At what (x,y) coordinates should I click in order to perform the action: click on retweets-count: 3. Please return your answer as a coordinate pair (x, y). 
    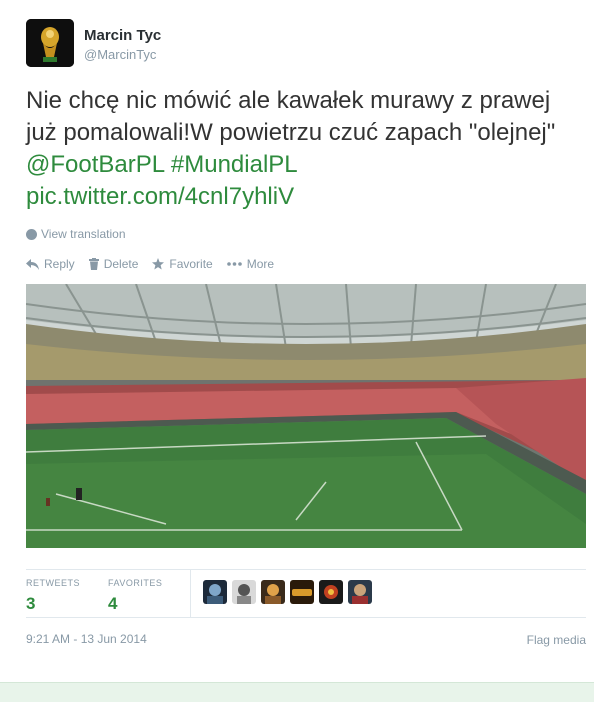
    Looking at the image, I should click on (31, 603).